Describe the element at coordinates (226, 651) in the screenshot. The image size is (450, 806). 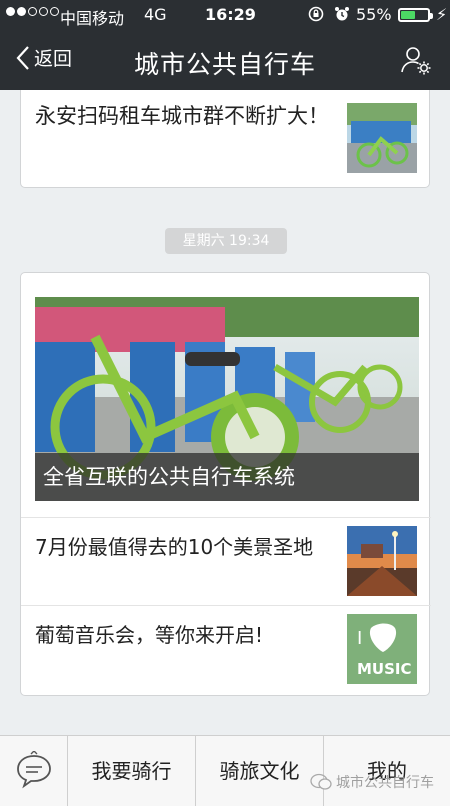
I see `article-list-item: 葡萄音乐会，等你来开启! I MUSIC` at that location.